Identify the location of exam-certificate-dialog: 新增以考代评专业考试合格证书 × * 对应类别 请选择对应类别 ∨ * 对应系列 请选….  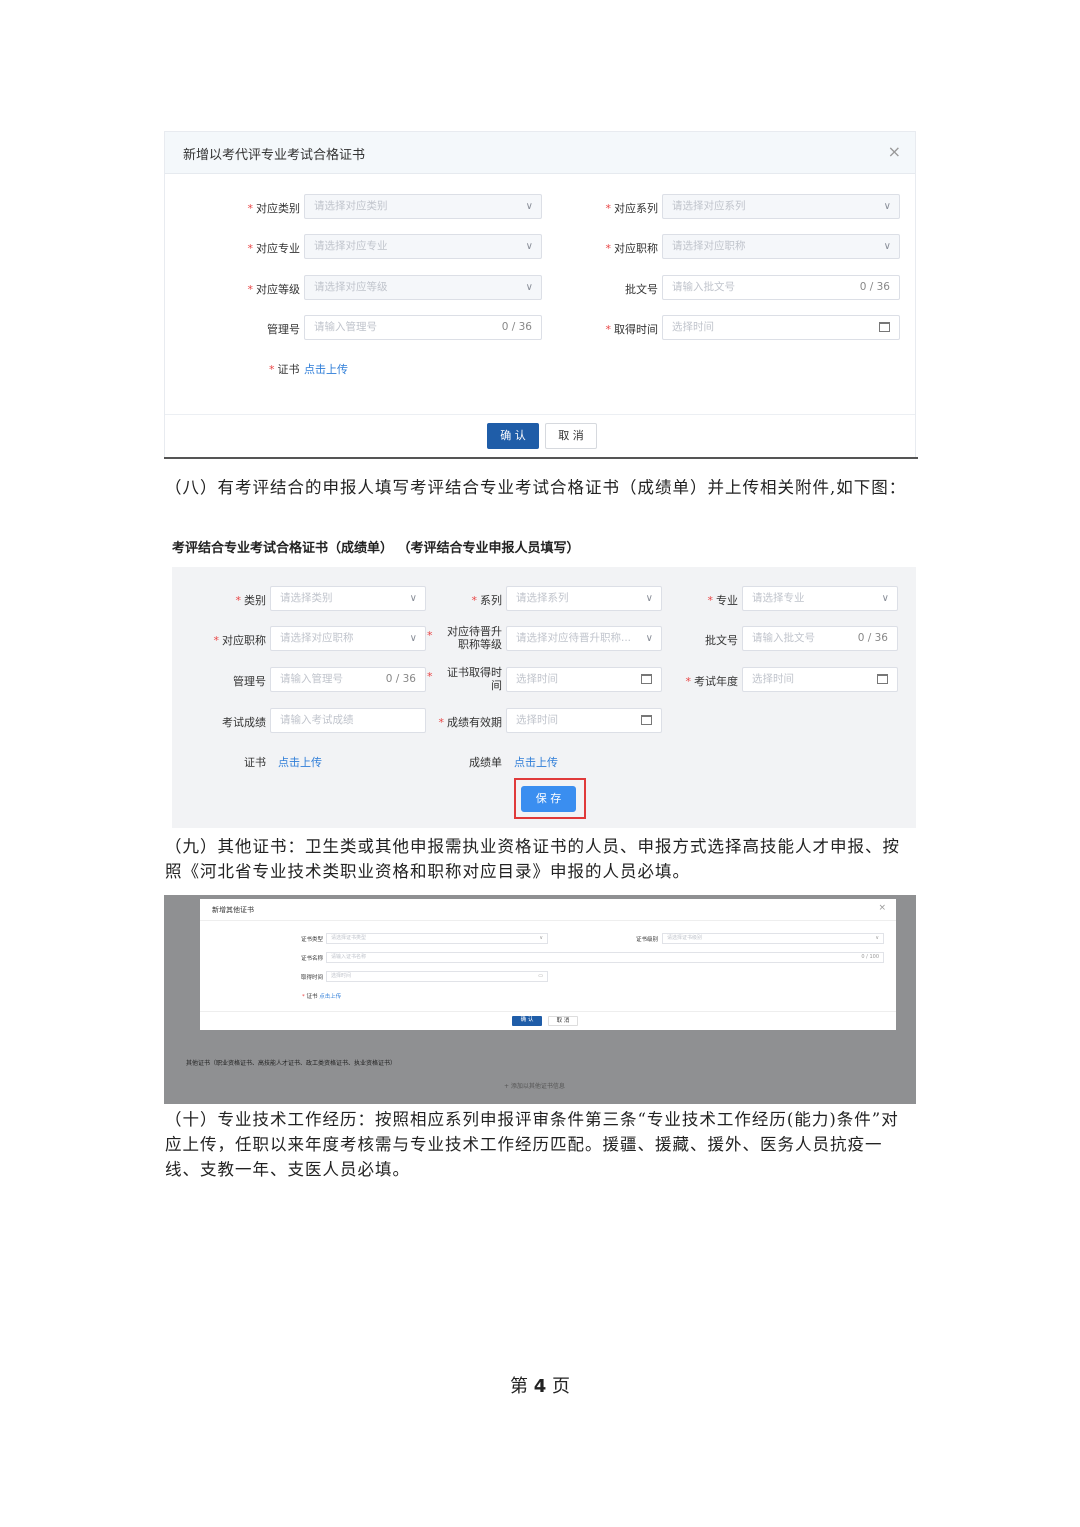
(541, 295).